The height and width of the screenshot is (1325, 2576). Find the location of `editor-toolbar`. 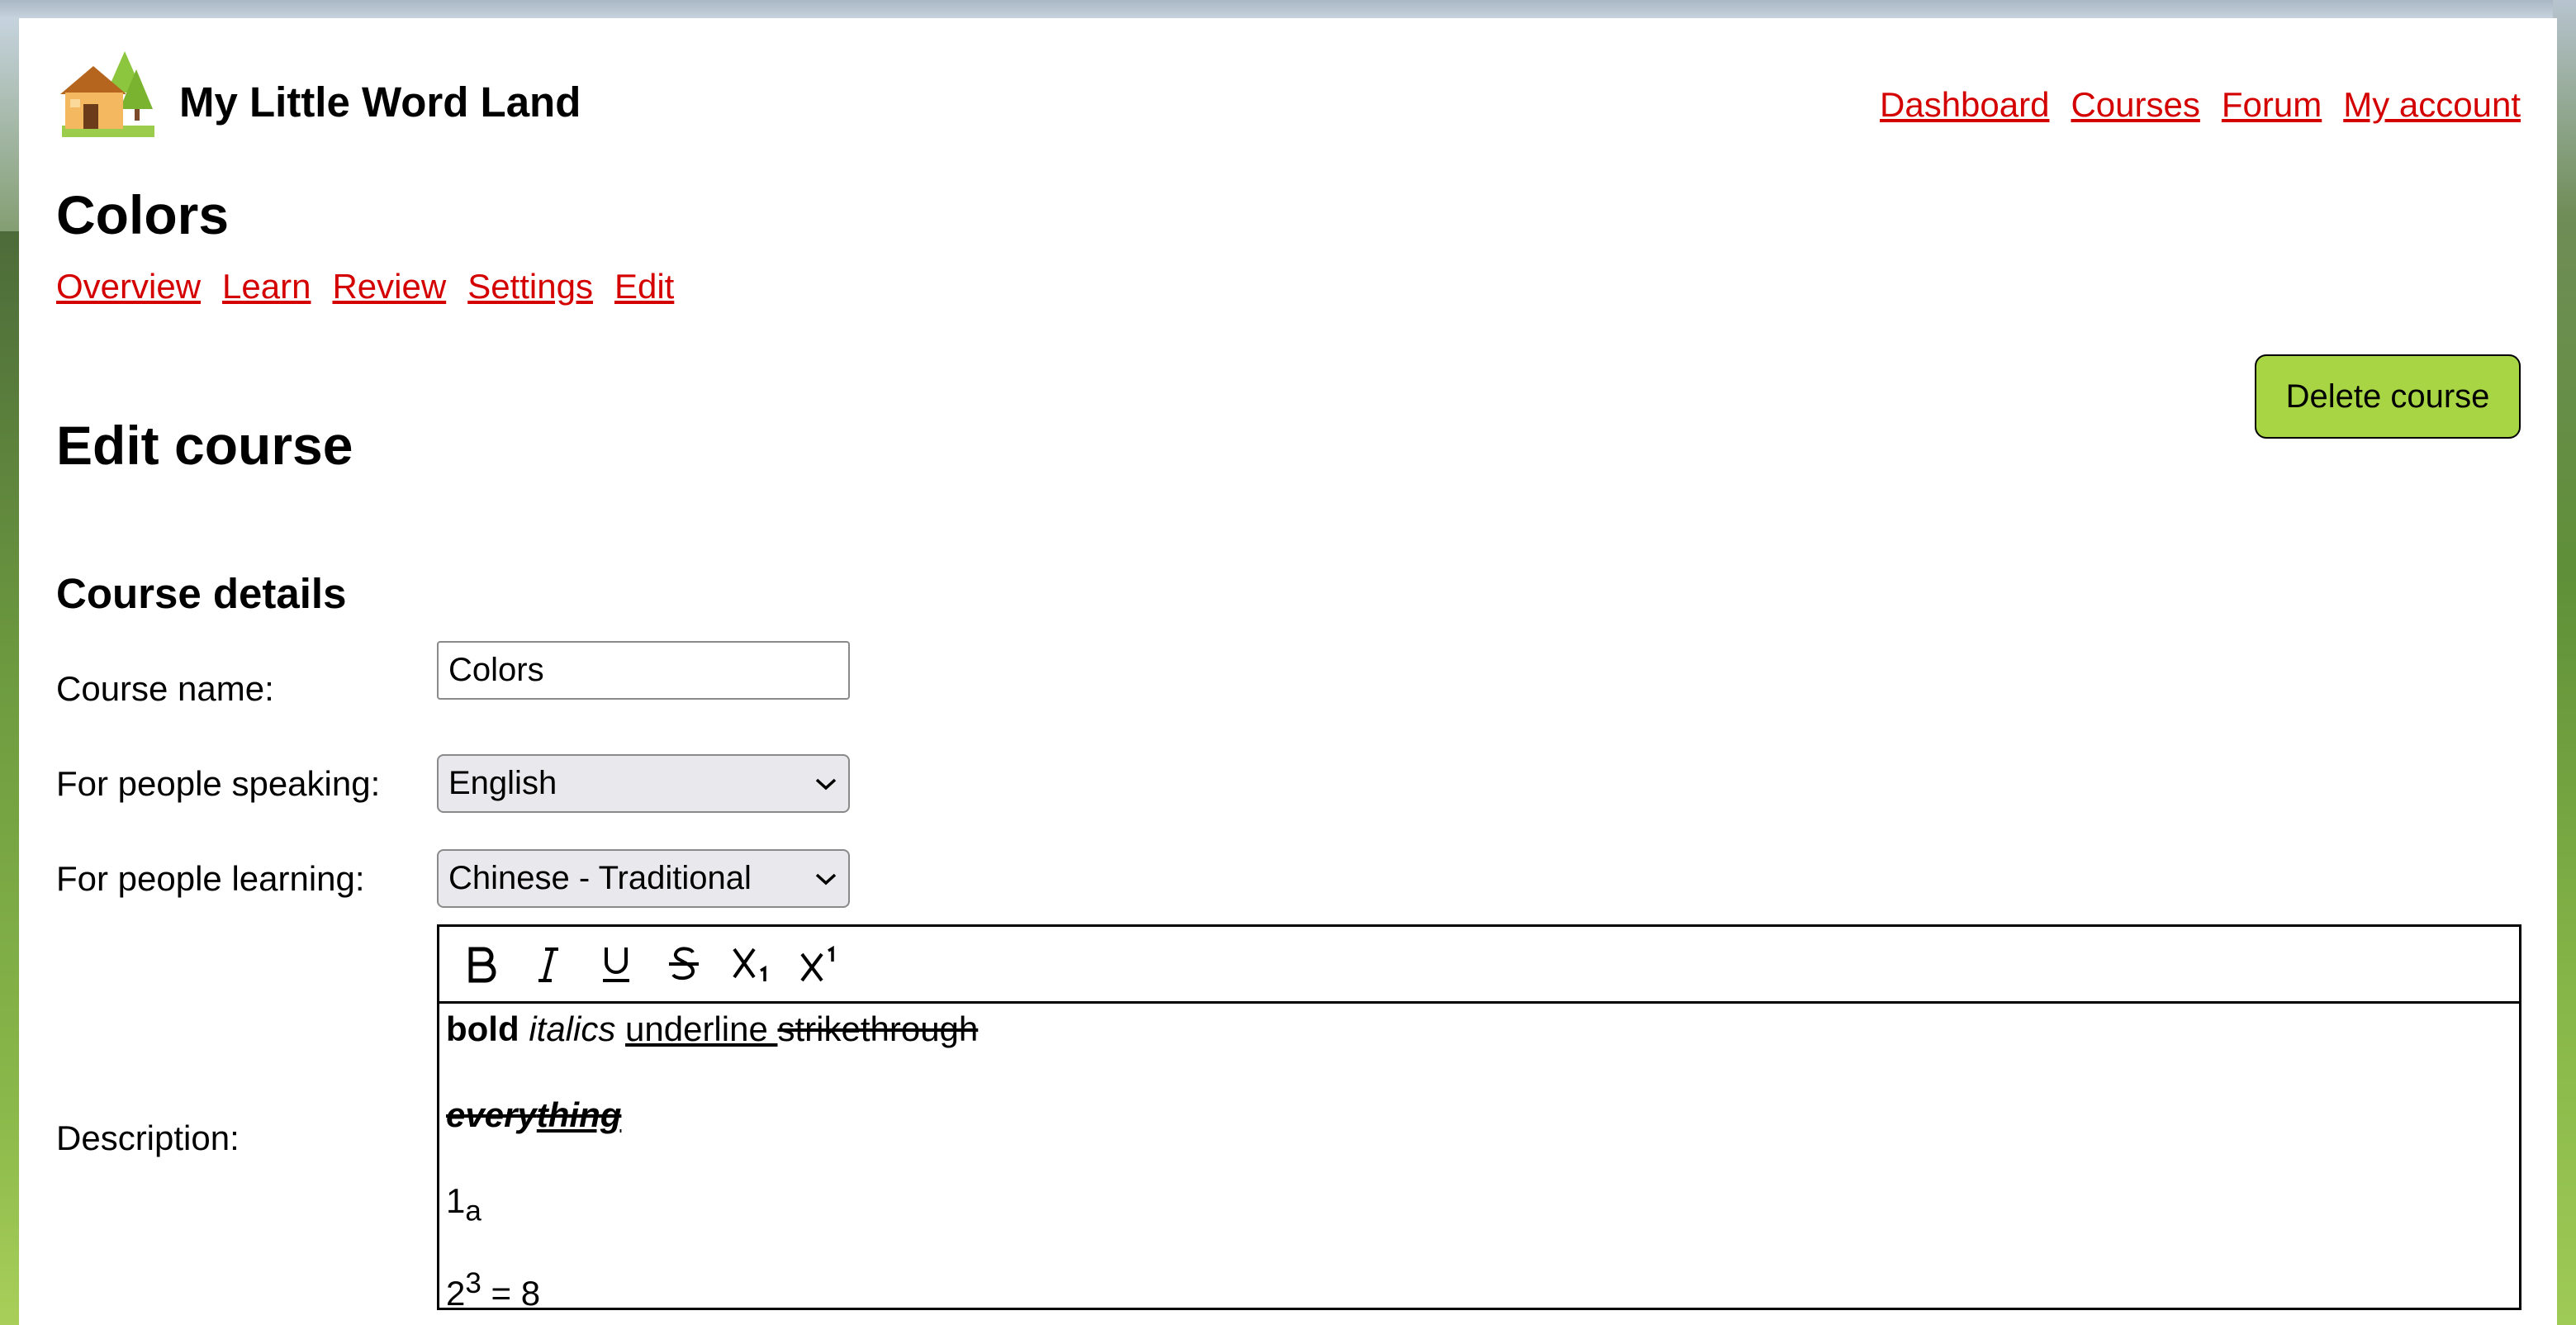

editor-toolbar is located at coordinates (1479, 965).